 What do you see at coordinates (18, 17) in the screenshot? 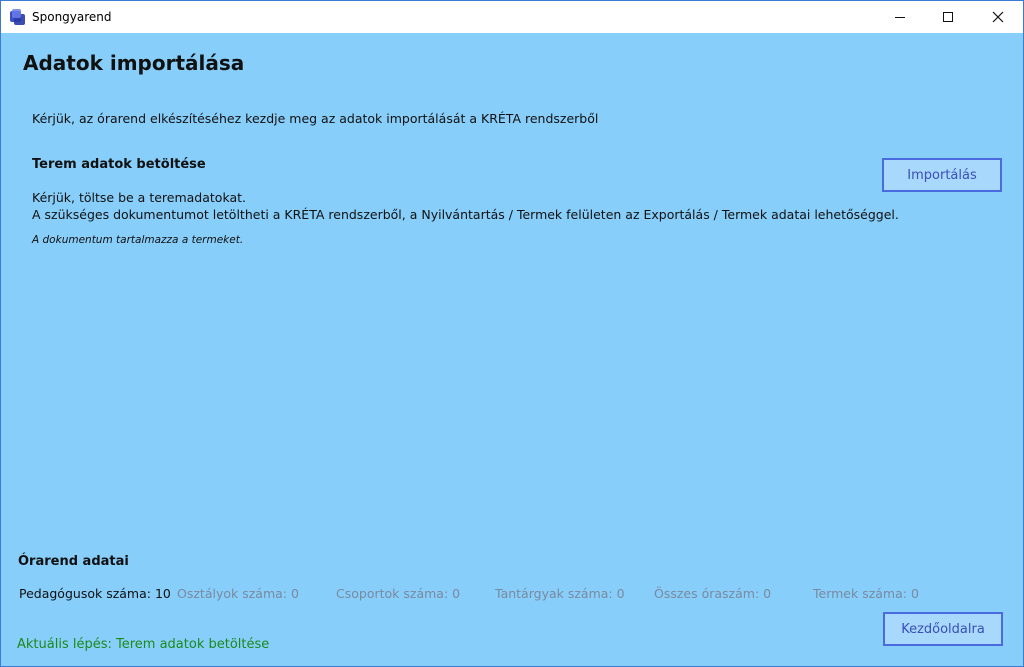
I see `app-logo-icon` at bounding box center [18, 17].